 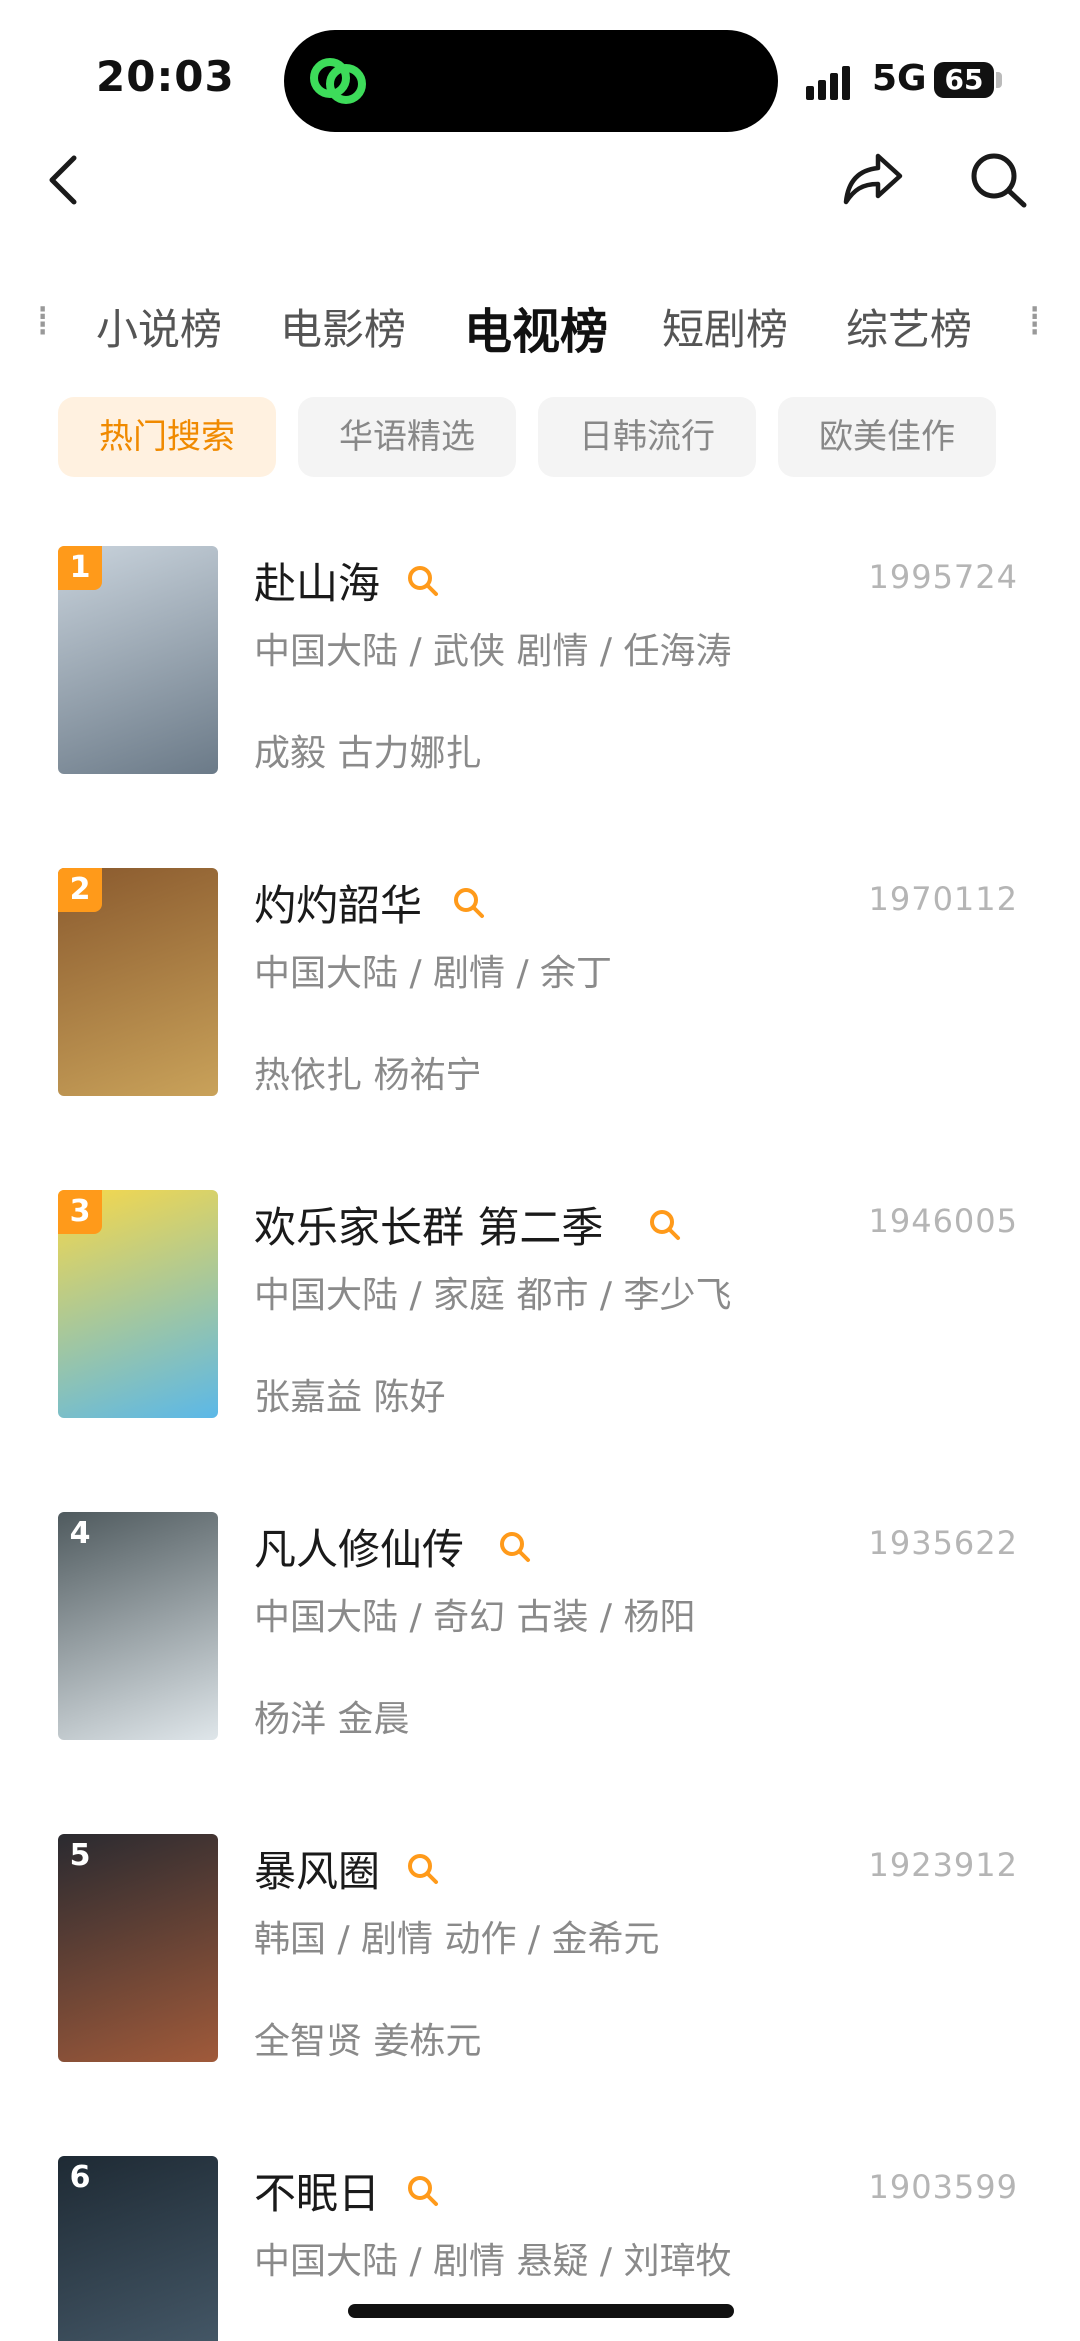 What do you see at coordinates (343, 326) in the screenshot?
I see `tab-movie: 电影榜` at bounding box center [343, 326].